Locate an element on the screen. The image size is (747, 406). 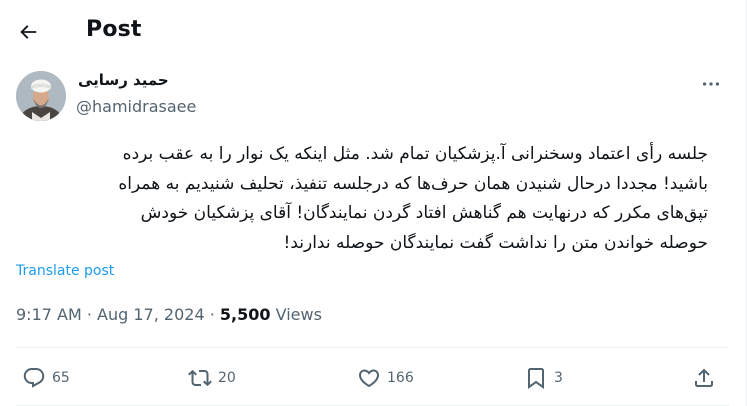
avatar is located at coordinates (41, 96).